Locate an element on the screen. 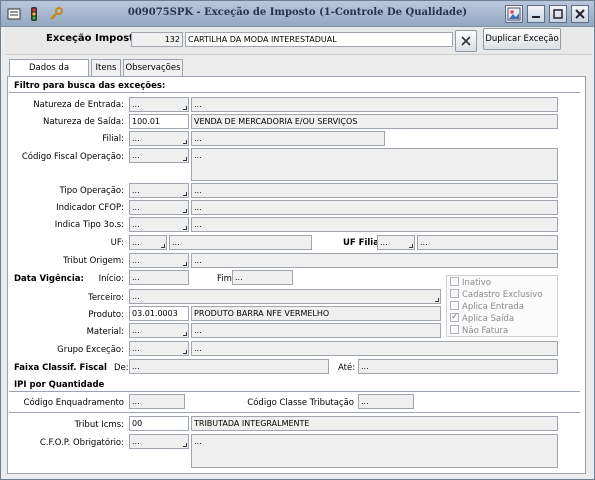  grupo-excecao-label: Grupo Exceção: is located at coordinates (90, 350).